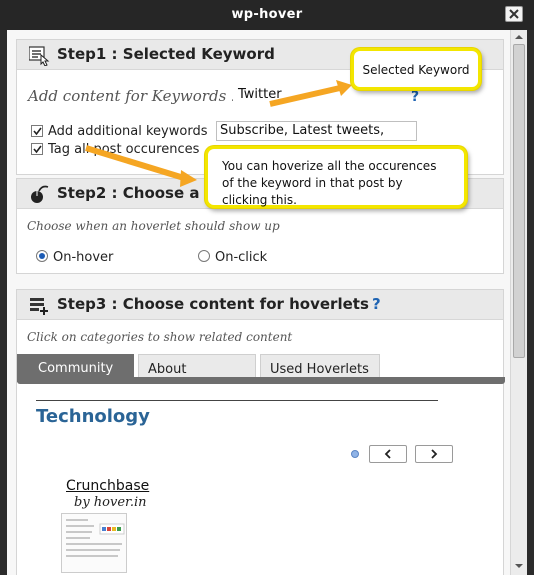 This screenshot has width=534, height=575. What do you see at coordinates (188, 178) in the screenshot?
I see `arrow-head` at bounding box center [188, 178].